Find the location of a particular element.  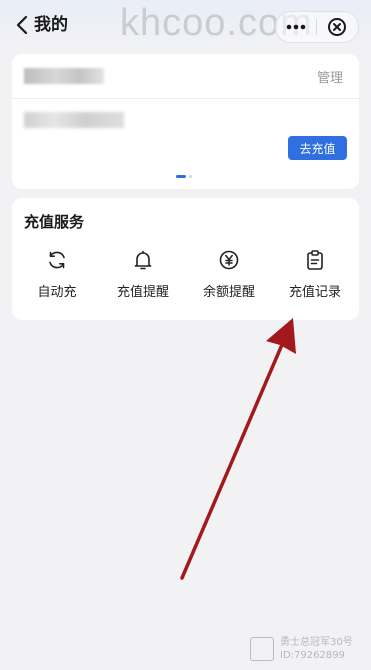

page-title: 我的 is located at coordinates (51, 25).